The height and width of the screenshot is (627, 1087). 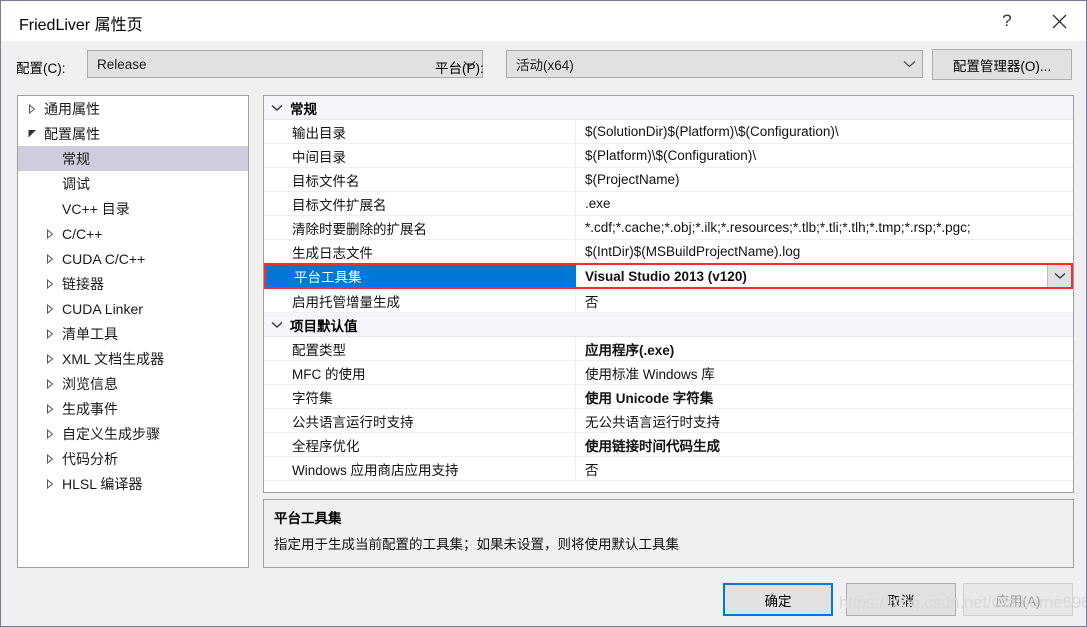 I want to click on property-row: 中间目录 $(Platform)\$(Configuration)\, so click(x=668, y=156).